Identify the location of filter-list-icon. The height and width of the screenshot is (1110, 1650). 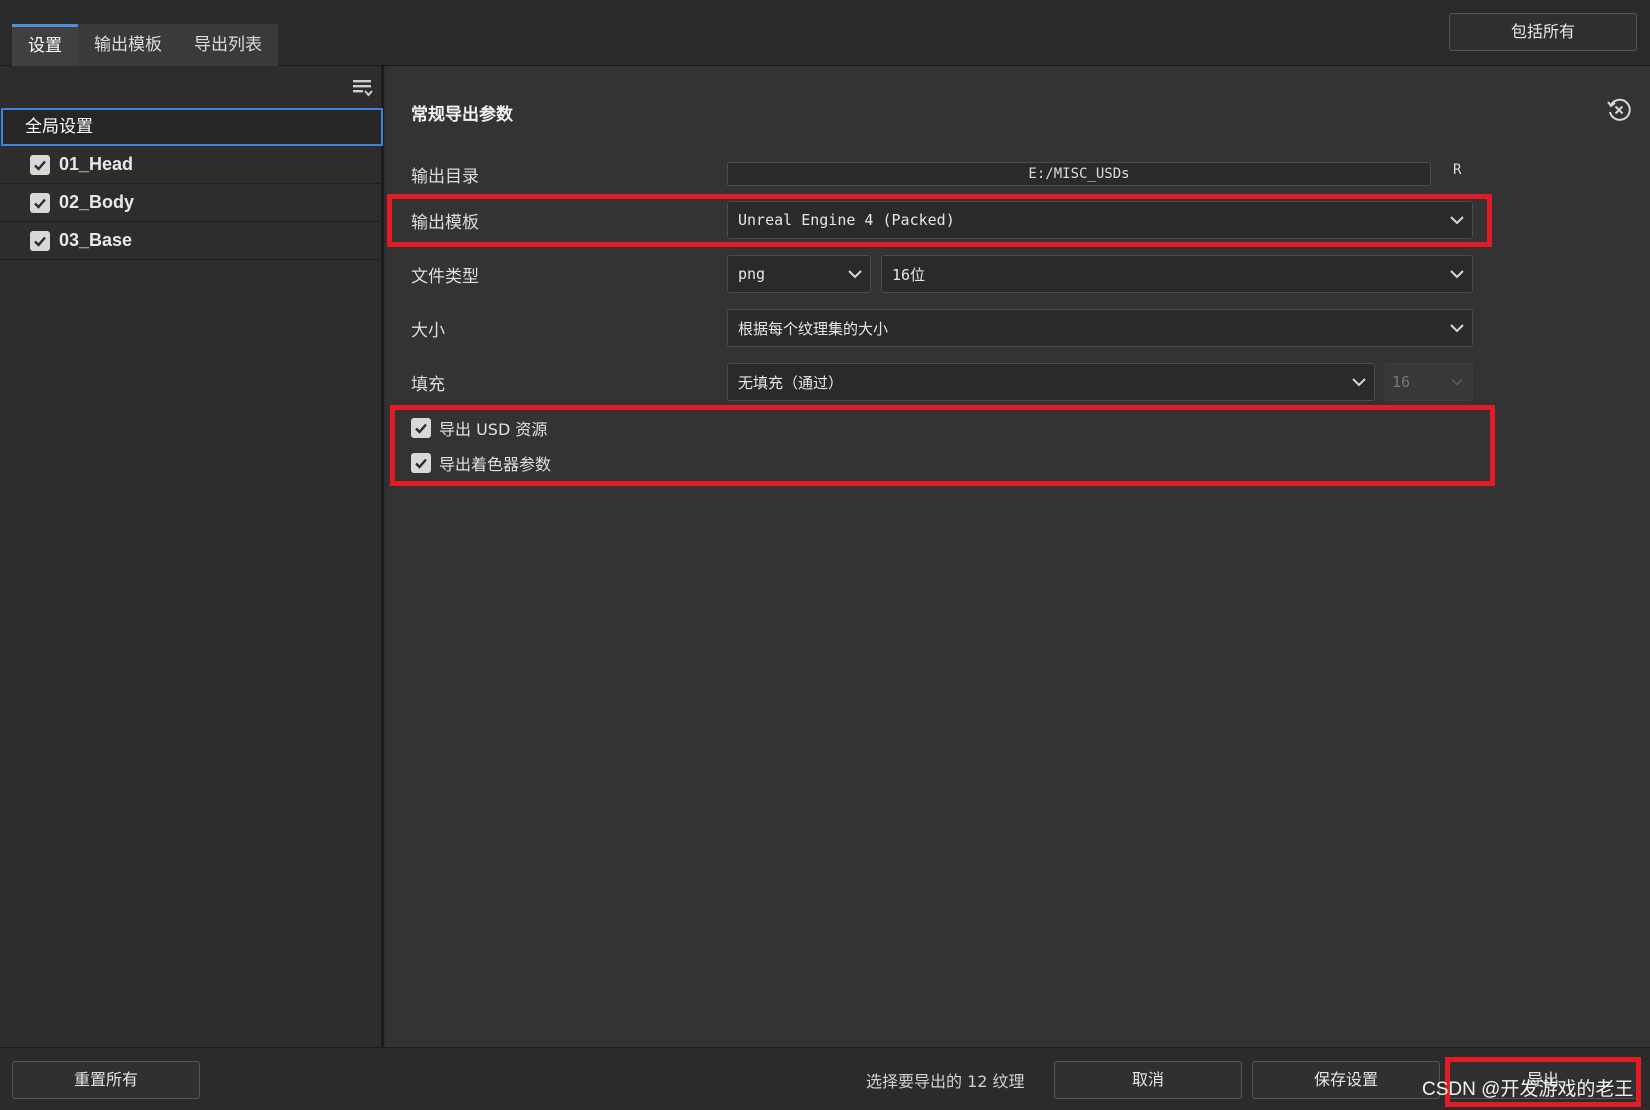
(363, 88).